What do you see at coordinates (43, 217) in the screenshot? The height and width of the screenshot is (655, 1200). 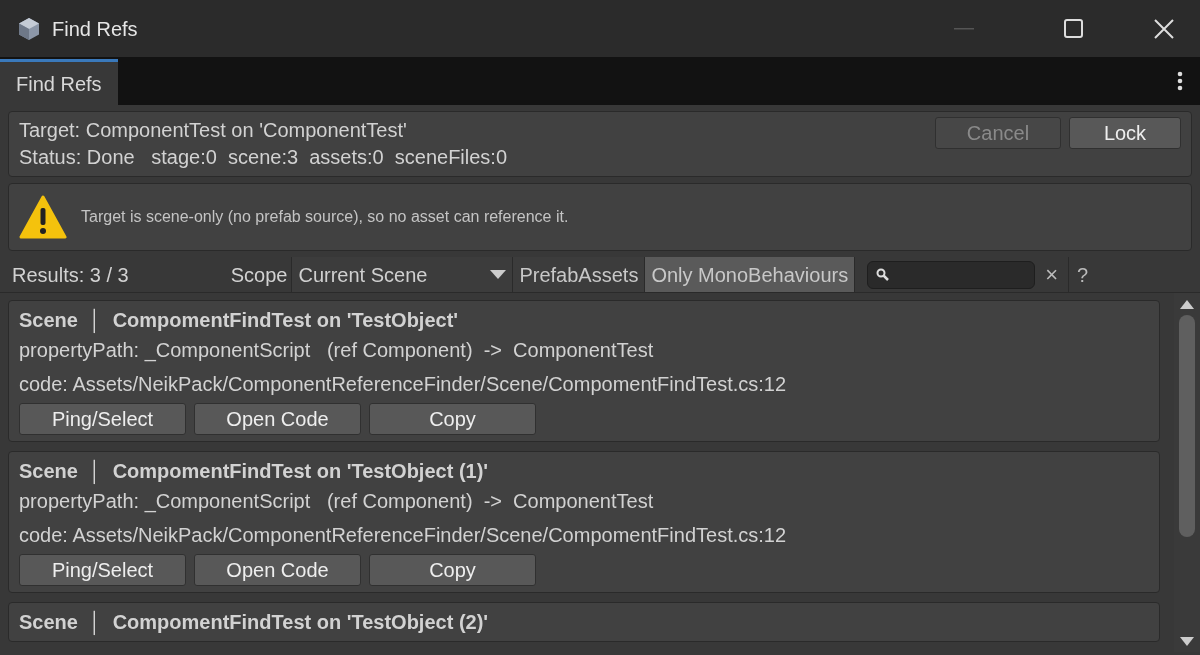 I see `warning-icon` at bounding box center [43, 217].